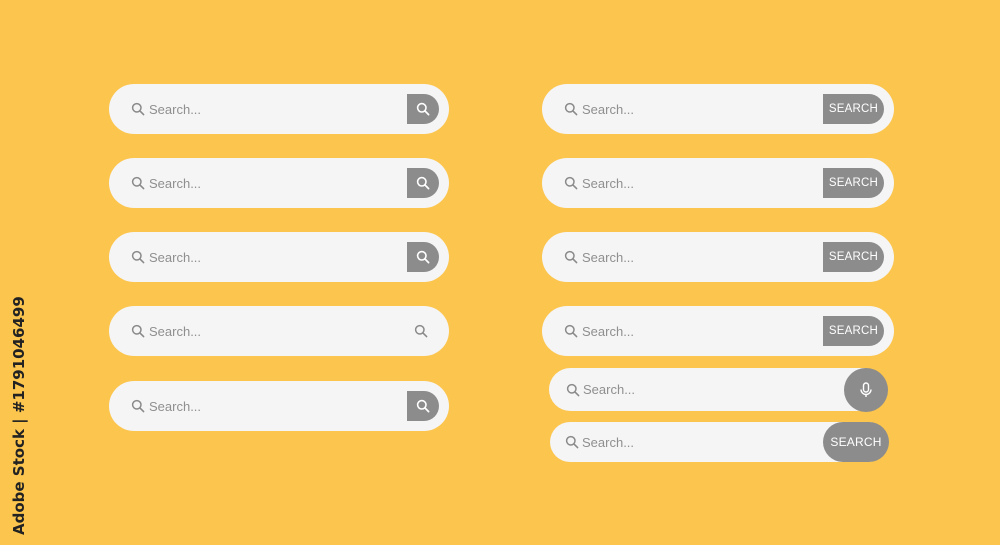 Image resolution: width=1000 pixels, height=545 pixels. I want to click on search-bar-6: SEARCH, so click(718, 109).